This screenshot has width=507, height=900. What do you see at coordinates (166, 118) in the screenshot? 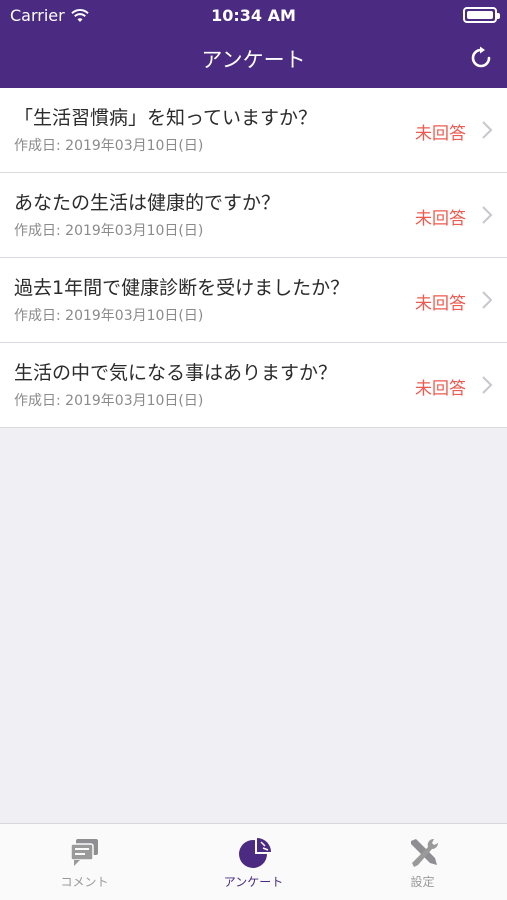
I see `survey-title: 「生活習慣病」を知っていますか？` at bounding box center [166, 118].